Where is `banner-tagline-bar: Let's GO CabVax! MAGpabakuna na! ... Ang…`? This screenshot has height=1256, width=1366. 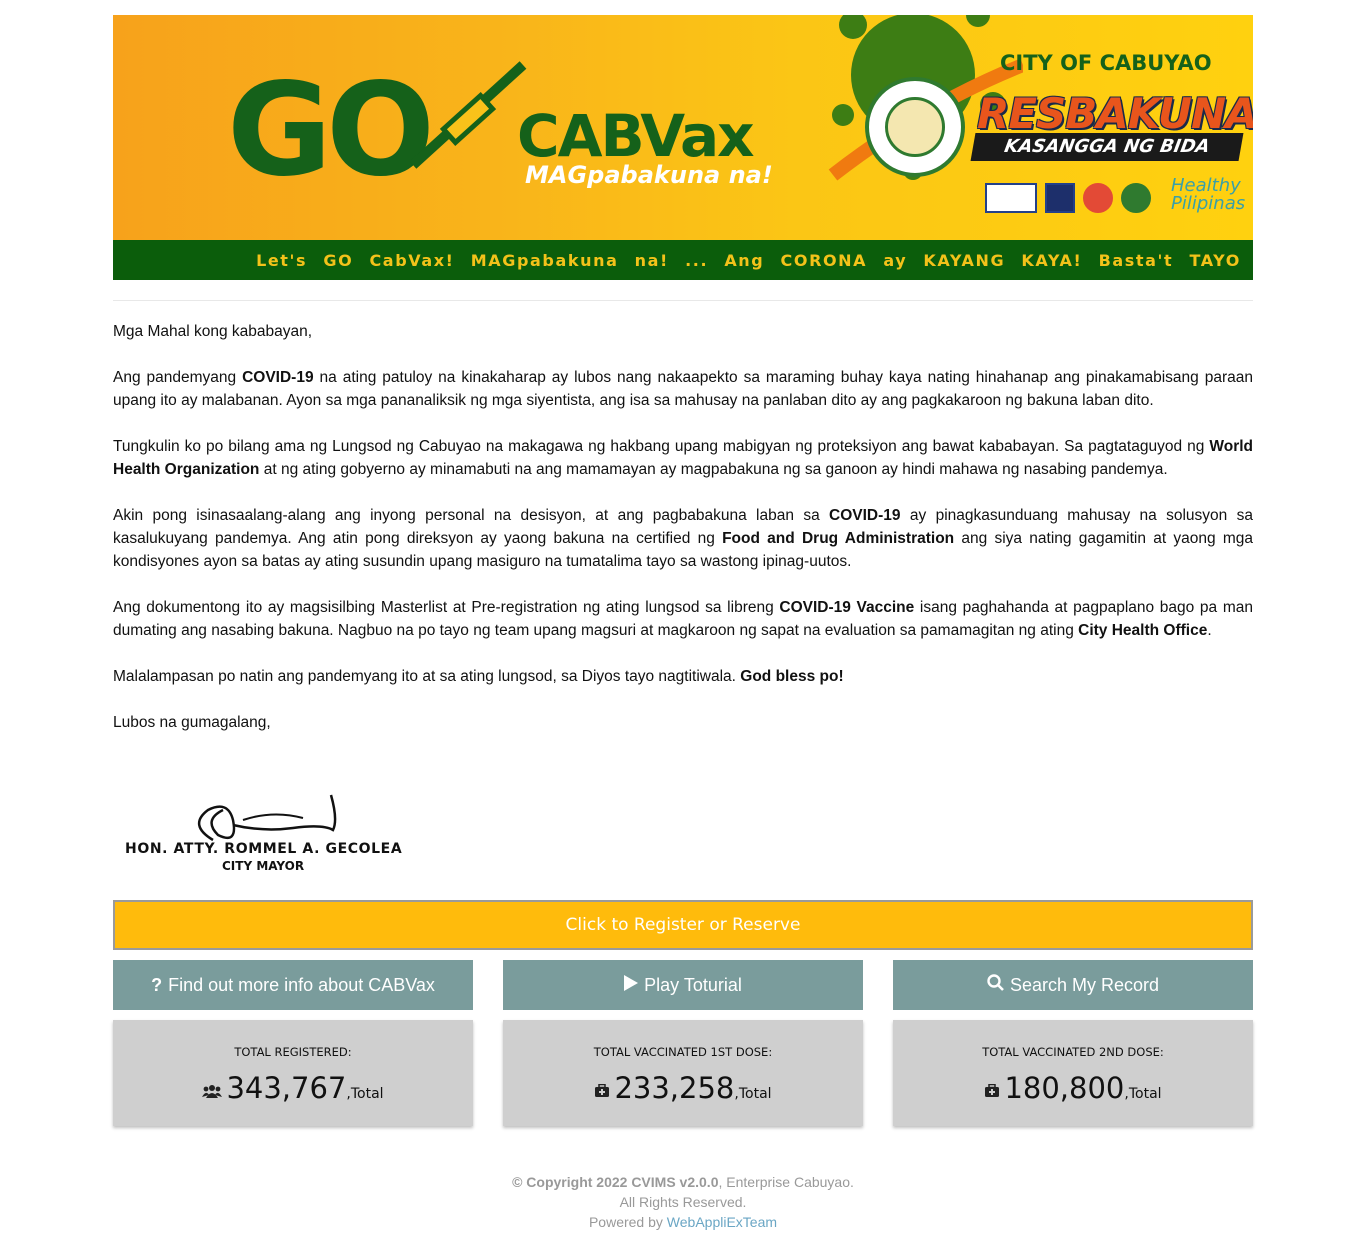
banner-tagline-bar: Let's GO CabVax! MAGpabakuna na! ... Ang… is located at coordinates (683, 260).